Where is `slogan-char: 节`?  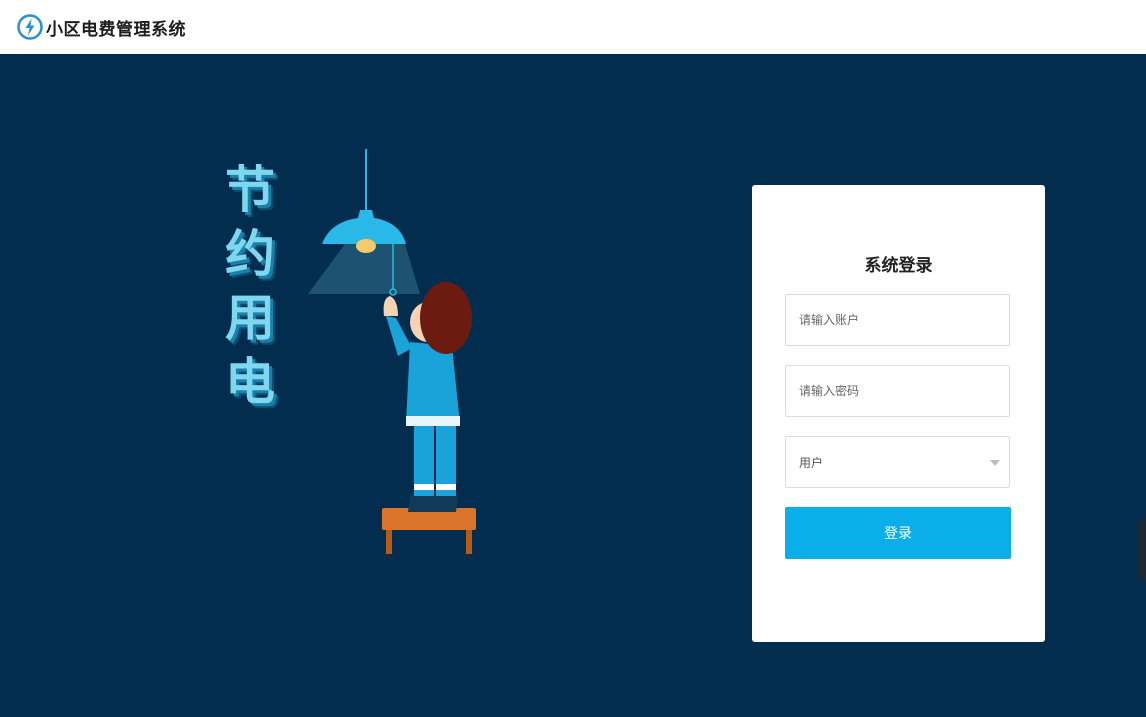 slogan-char: 节 is located at coordinates (250, 190).